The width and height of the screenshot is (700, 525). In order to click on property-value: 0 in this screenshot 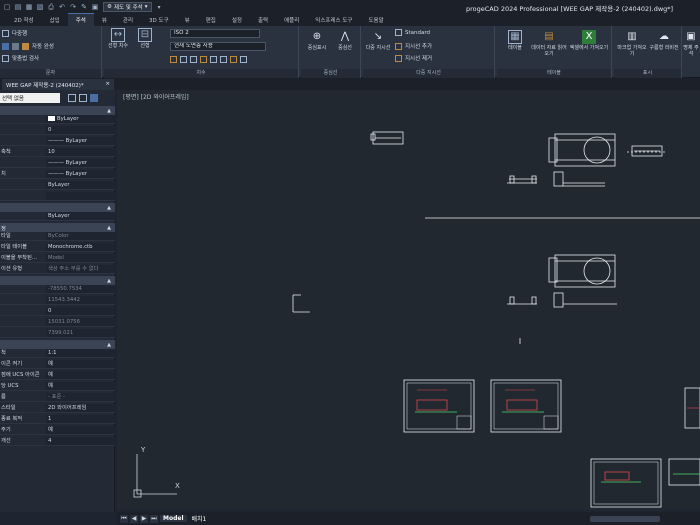, I will do `click(80, 311)`.